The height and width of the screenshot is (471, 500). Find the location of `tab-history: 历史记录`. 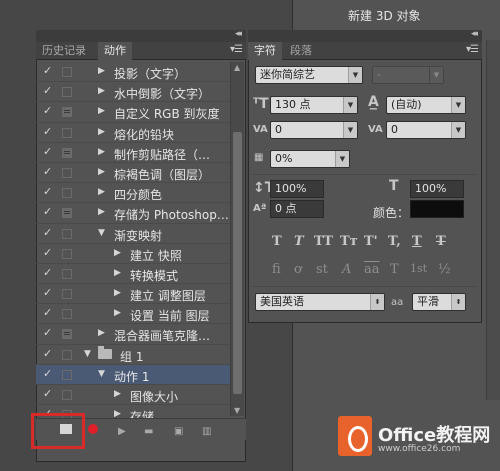

tab-history: 历史记录 is located at coordinates (66, 51).